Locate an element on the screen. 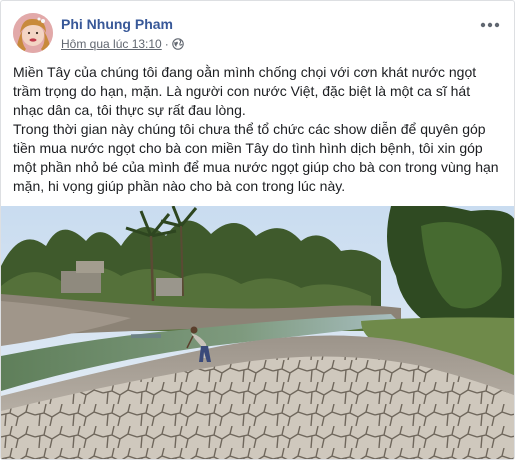 The height and width of the screenshot is (460, 515). globe-icon is located at coordinates (177, 45).